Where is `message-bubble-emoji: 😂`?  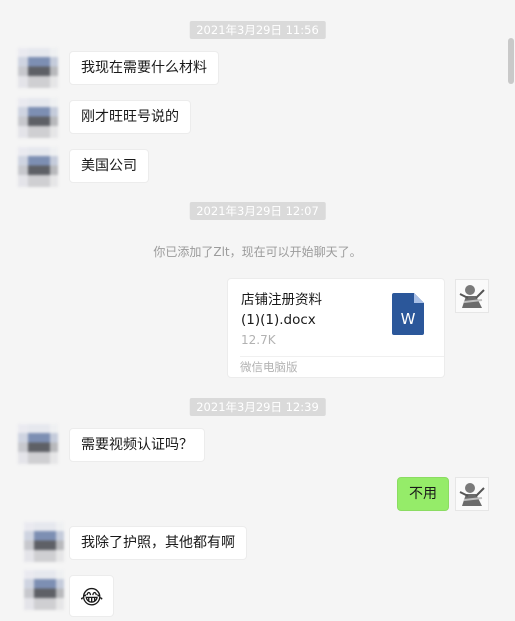 message-bubble-emoji: 😂 is located at coordinates (92, 596).